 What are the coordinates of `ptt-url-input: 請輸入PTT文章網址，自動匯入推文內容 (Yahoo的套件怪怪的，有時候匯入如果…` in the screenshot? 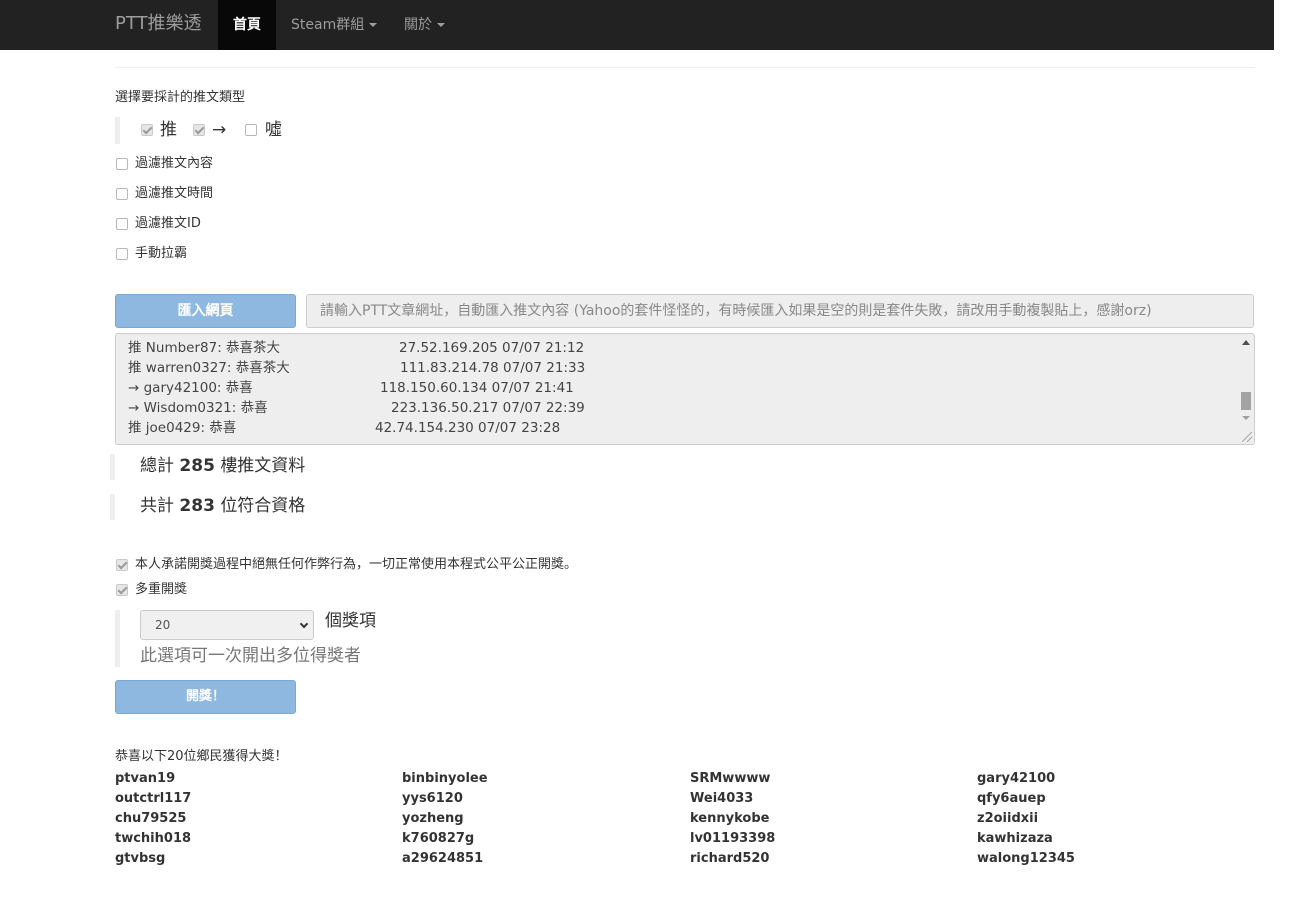 It's located at (780, 311).